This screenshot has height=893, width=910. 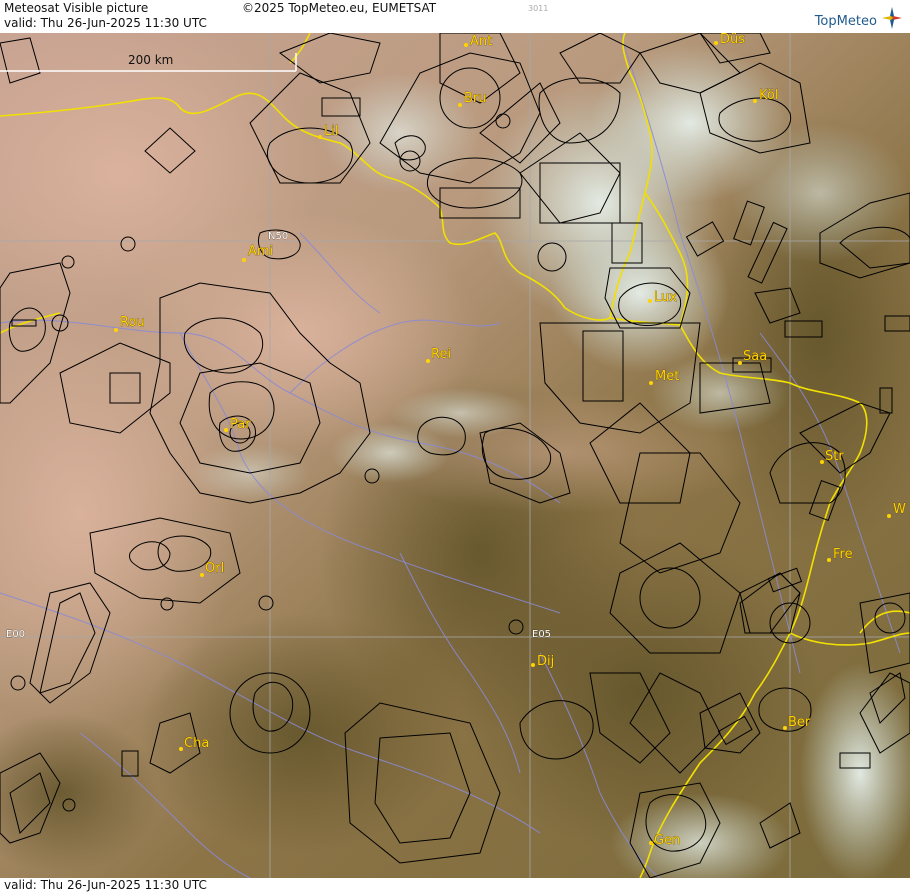 What do you see at coordinates (214, 568) in the screenshot?
I see `city-label-orl: Orl` at bounding box center [214, 568].